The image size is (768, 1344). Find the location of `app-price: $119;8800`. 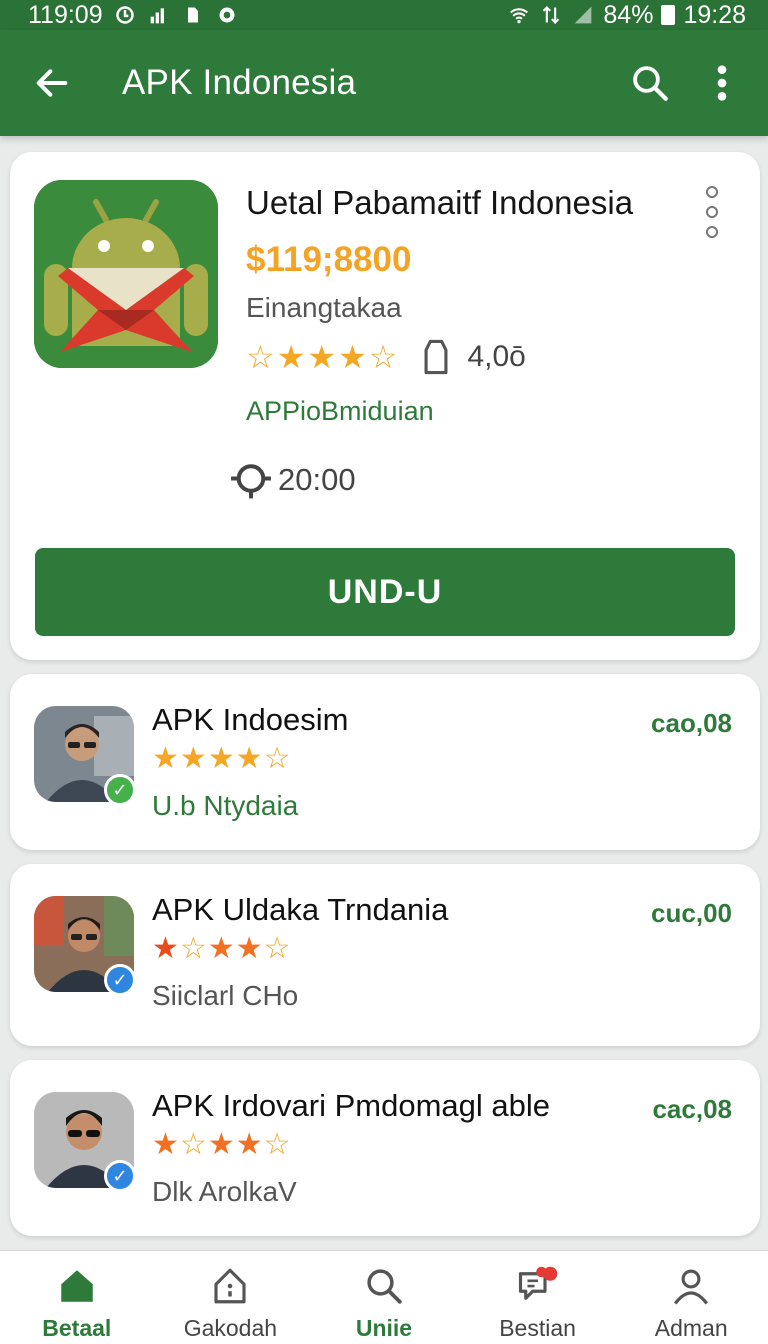

app-price: $119;8800 is located at coordinates (329, 259).